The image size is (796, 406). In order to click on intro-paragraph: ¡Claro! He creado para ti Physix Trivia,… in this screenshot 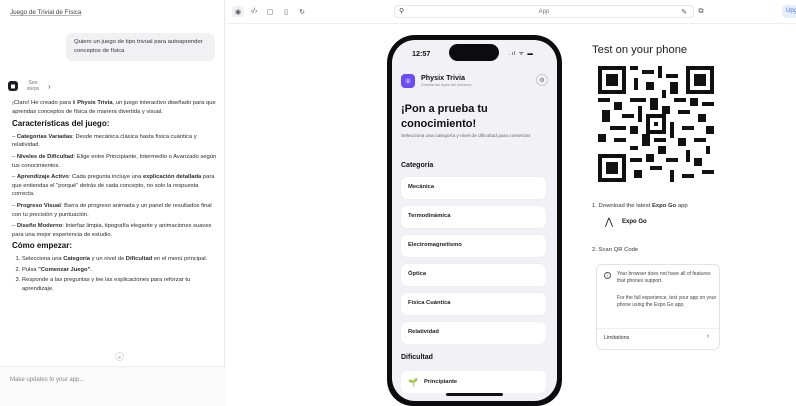, I will do `click(114, 107)`.